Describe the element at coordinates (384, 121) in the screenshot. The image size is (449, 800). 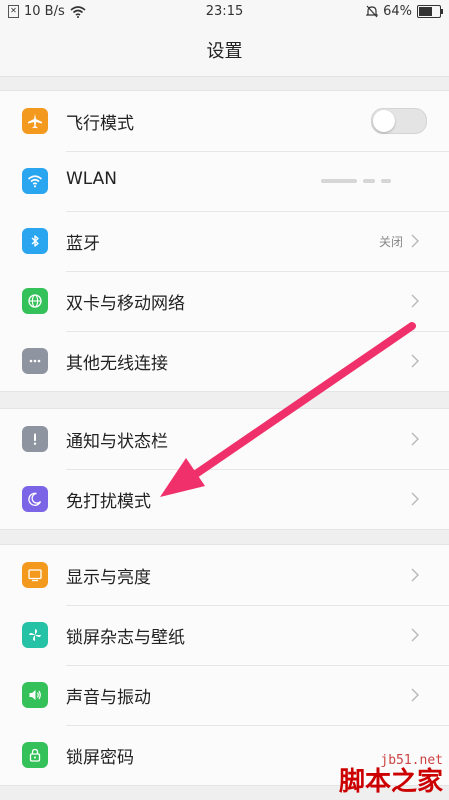
I see `toggle-knob` at that location.